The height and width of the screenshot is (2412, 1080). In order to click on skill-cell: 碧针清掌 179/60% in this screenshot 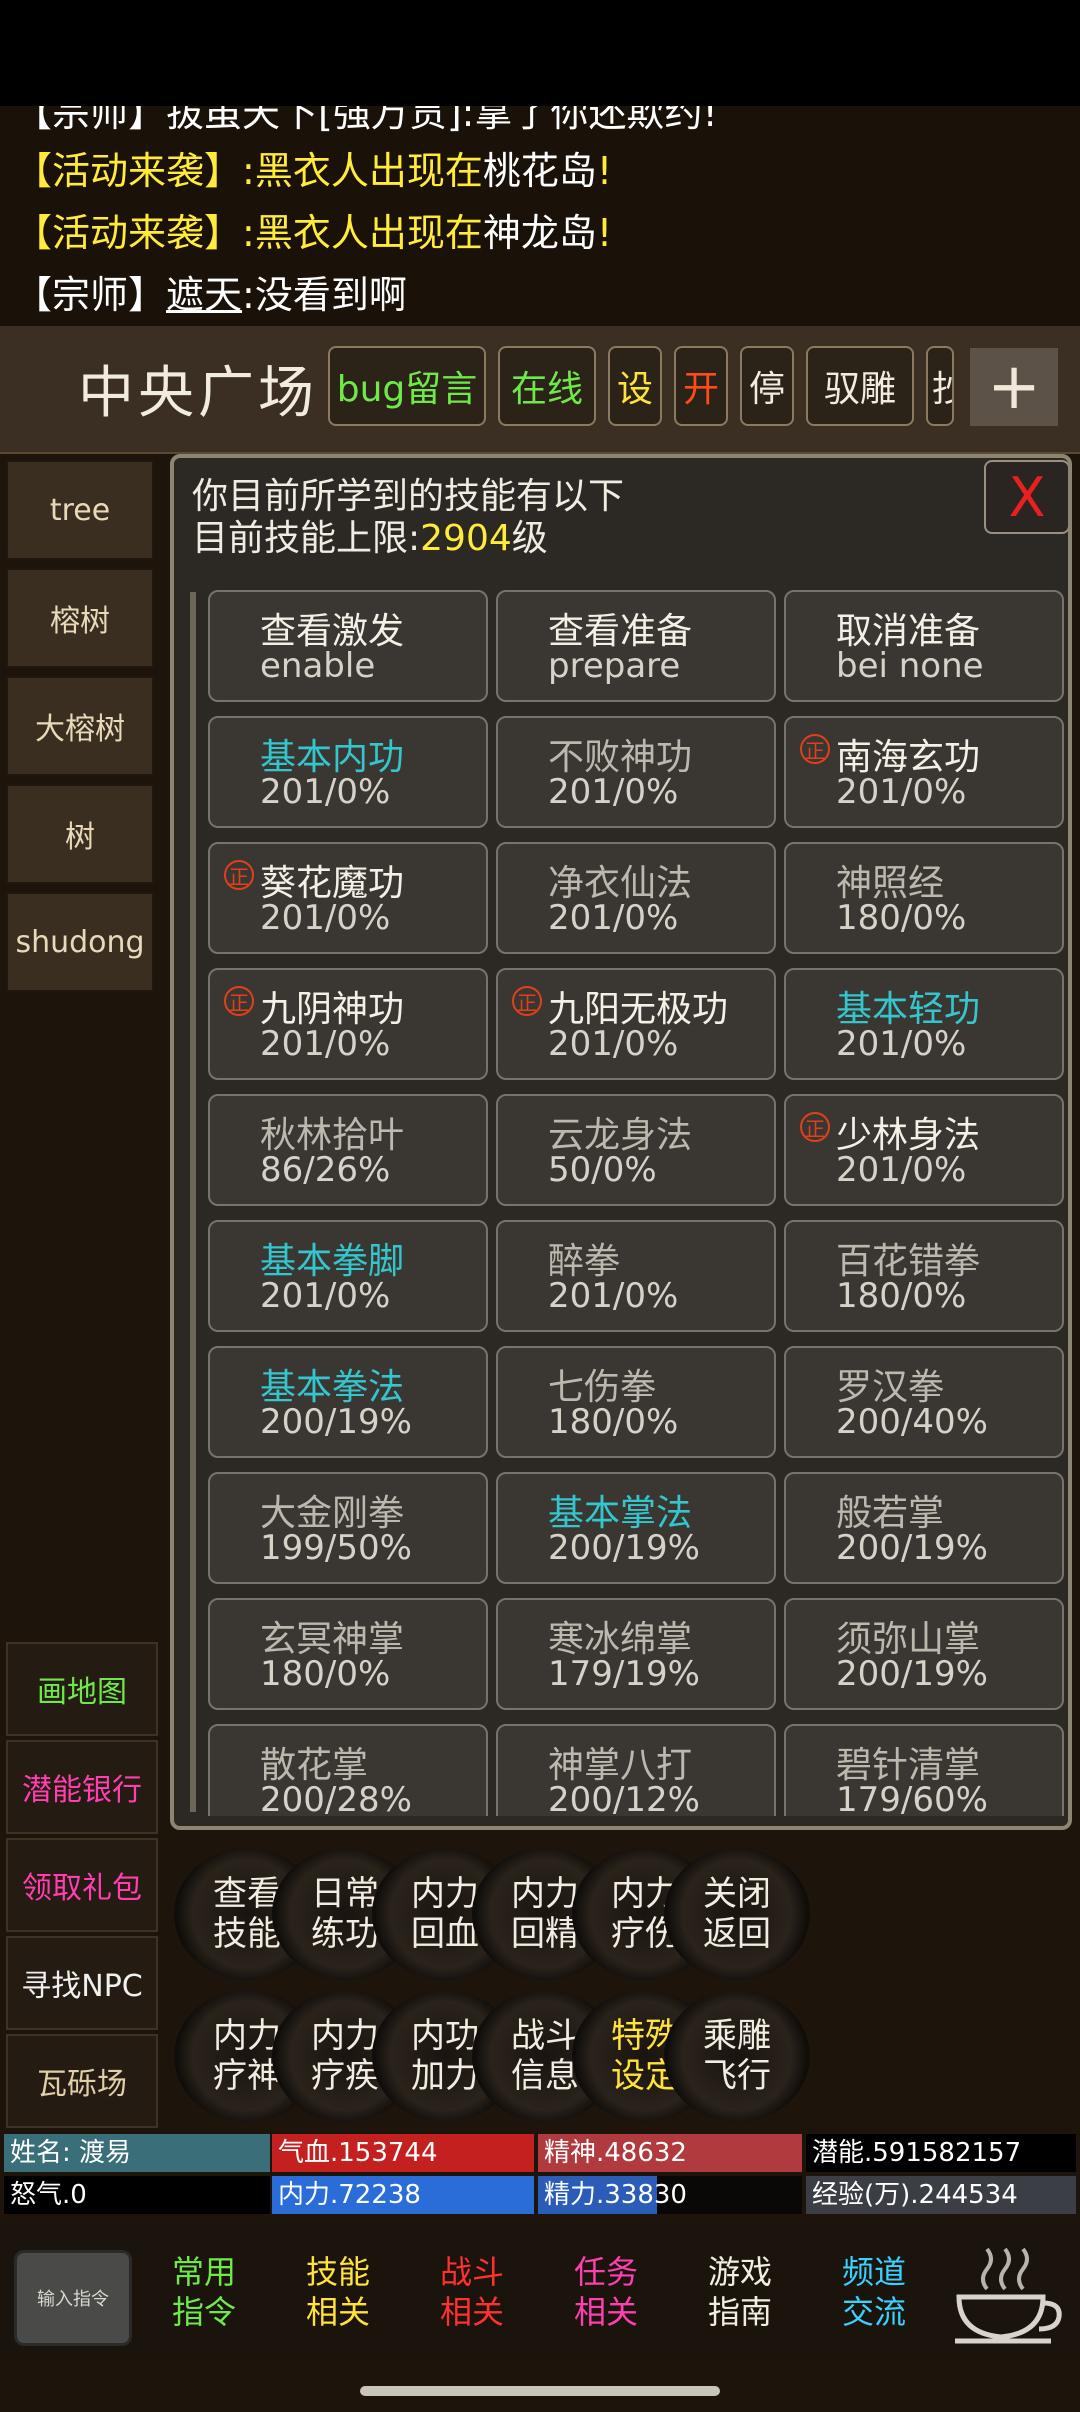, I will do `click(924, 1770)`.